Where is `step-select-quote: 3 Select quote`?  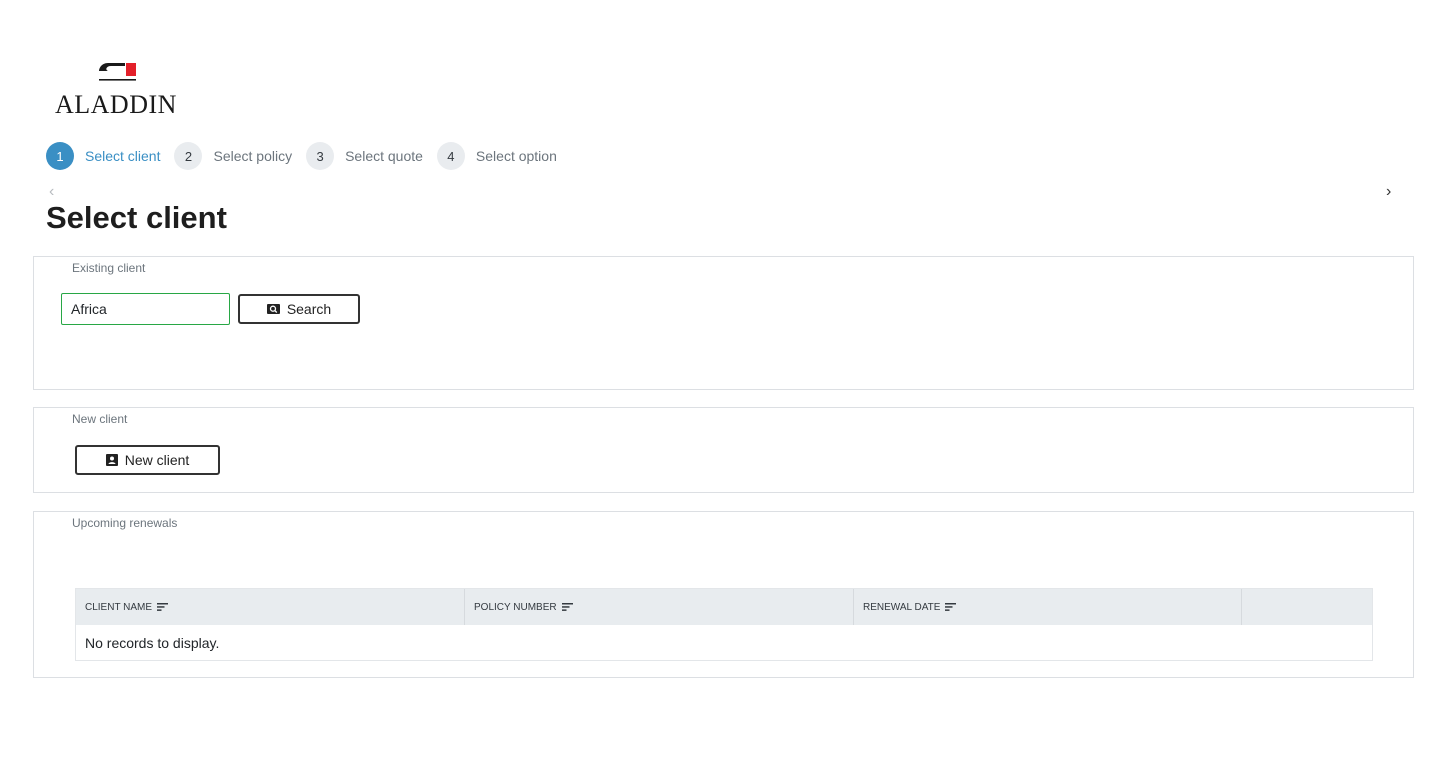 step-select-quote: 3 Select quote is located at coordinates (364, 156).